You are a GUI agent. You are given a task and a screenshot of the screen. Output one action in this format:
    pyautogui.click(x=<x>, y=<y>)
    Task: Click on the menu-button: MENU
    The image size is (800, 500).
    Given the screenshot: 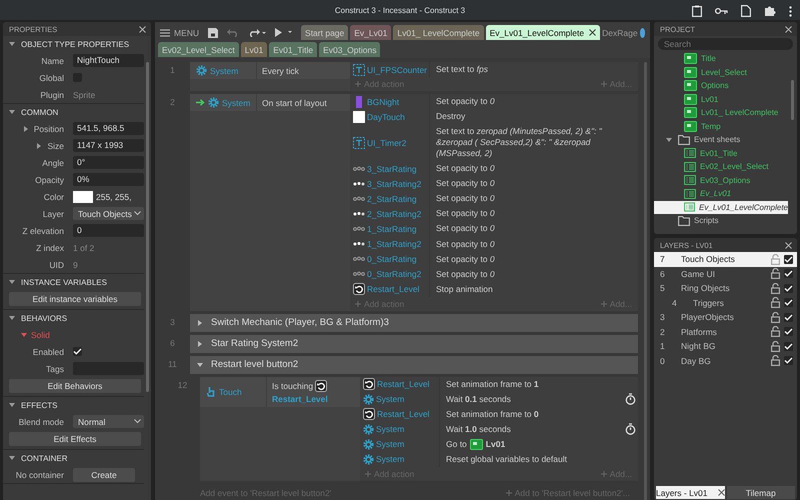 What is the action you would take?
    pyautogui.click(x=180, y=33)
    